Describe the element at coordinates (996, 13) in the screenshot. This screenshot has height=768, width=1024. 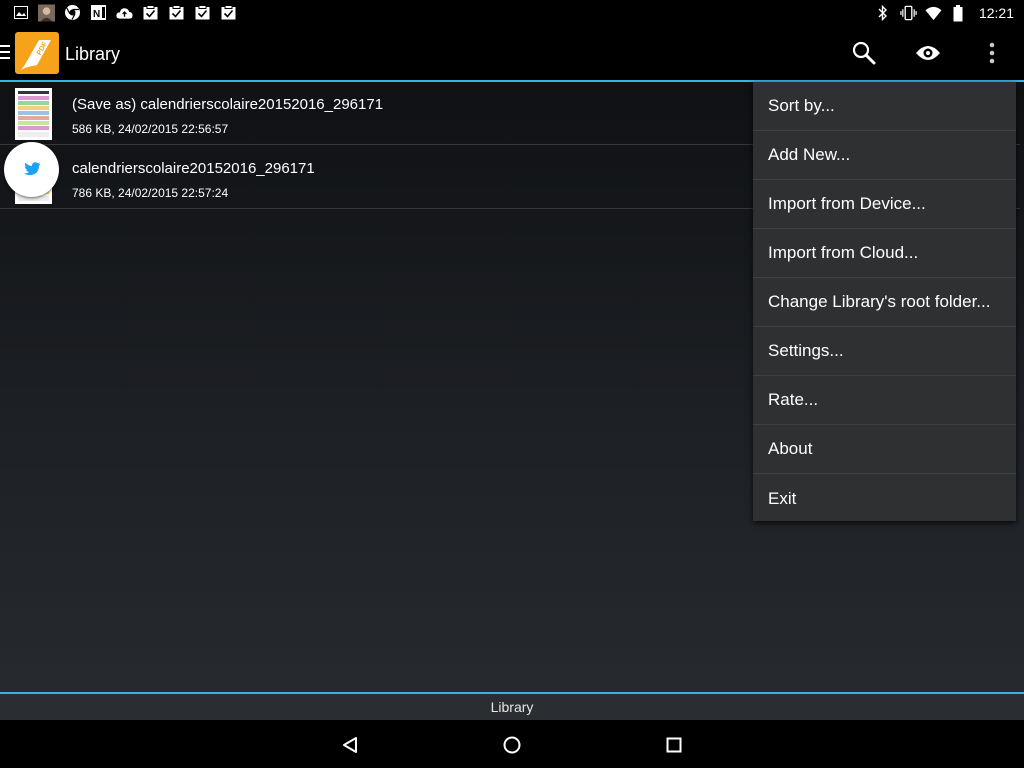
I see `status-clock: 12:21` at that location.